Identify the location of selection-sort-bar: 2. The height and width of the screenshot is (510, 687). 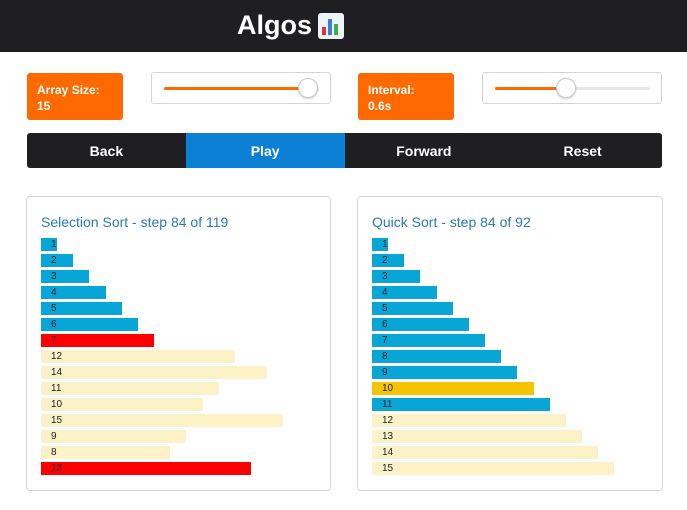
(57, 260).